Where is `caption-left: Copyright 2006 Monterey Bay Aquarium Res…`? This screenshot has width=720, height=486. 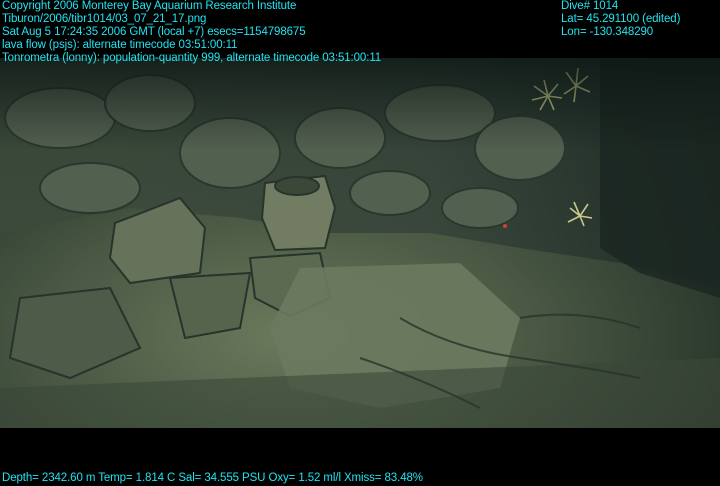
caption-left: Copyright 2006 Monterey Bay Aquarium Res… is located at coordinates (191, 32).